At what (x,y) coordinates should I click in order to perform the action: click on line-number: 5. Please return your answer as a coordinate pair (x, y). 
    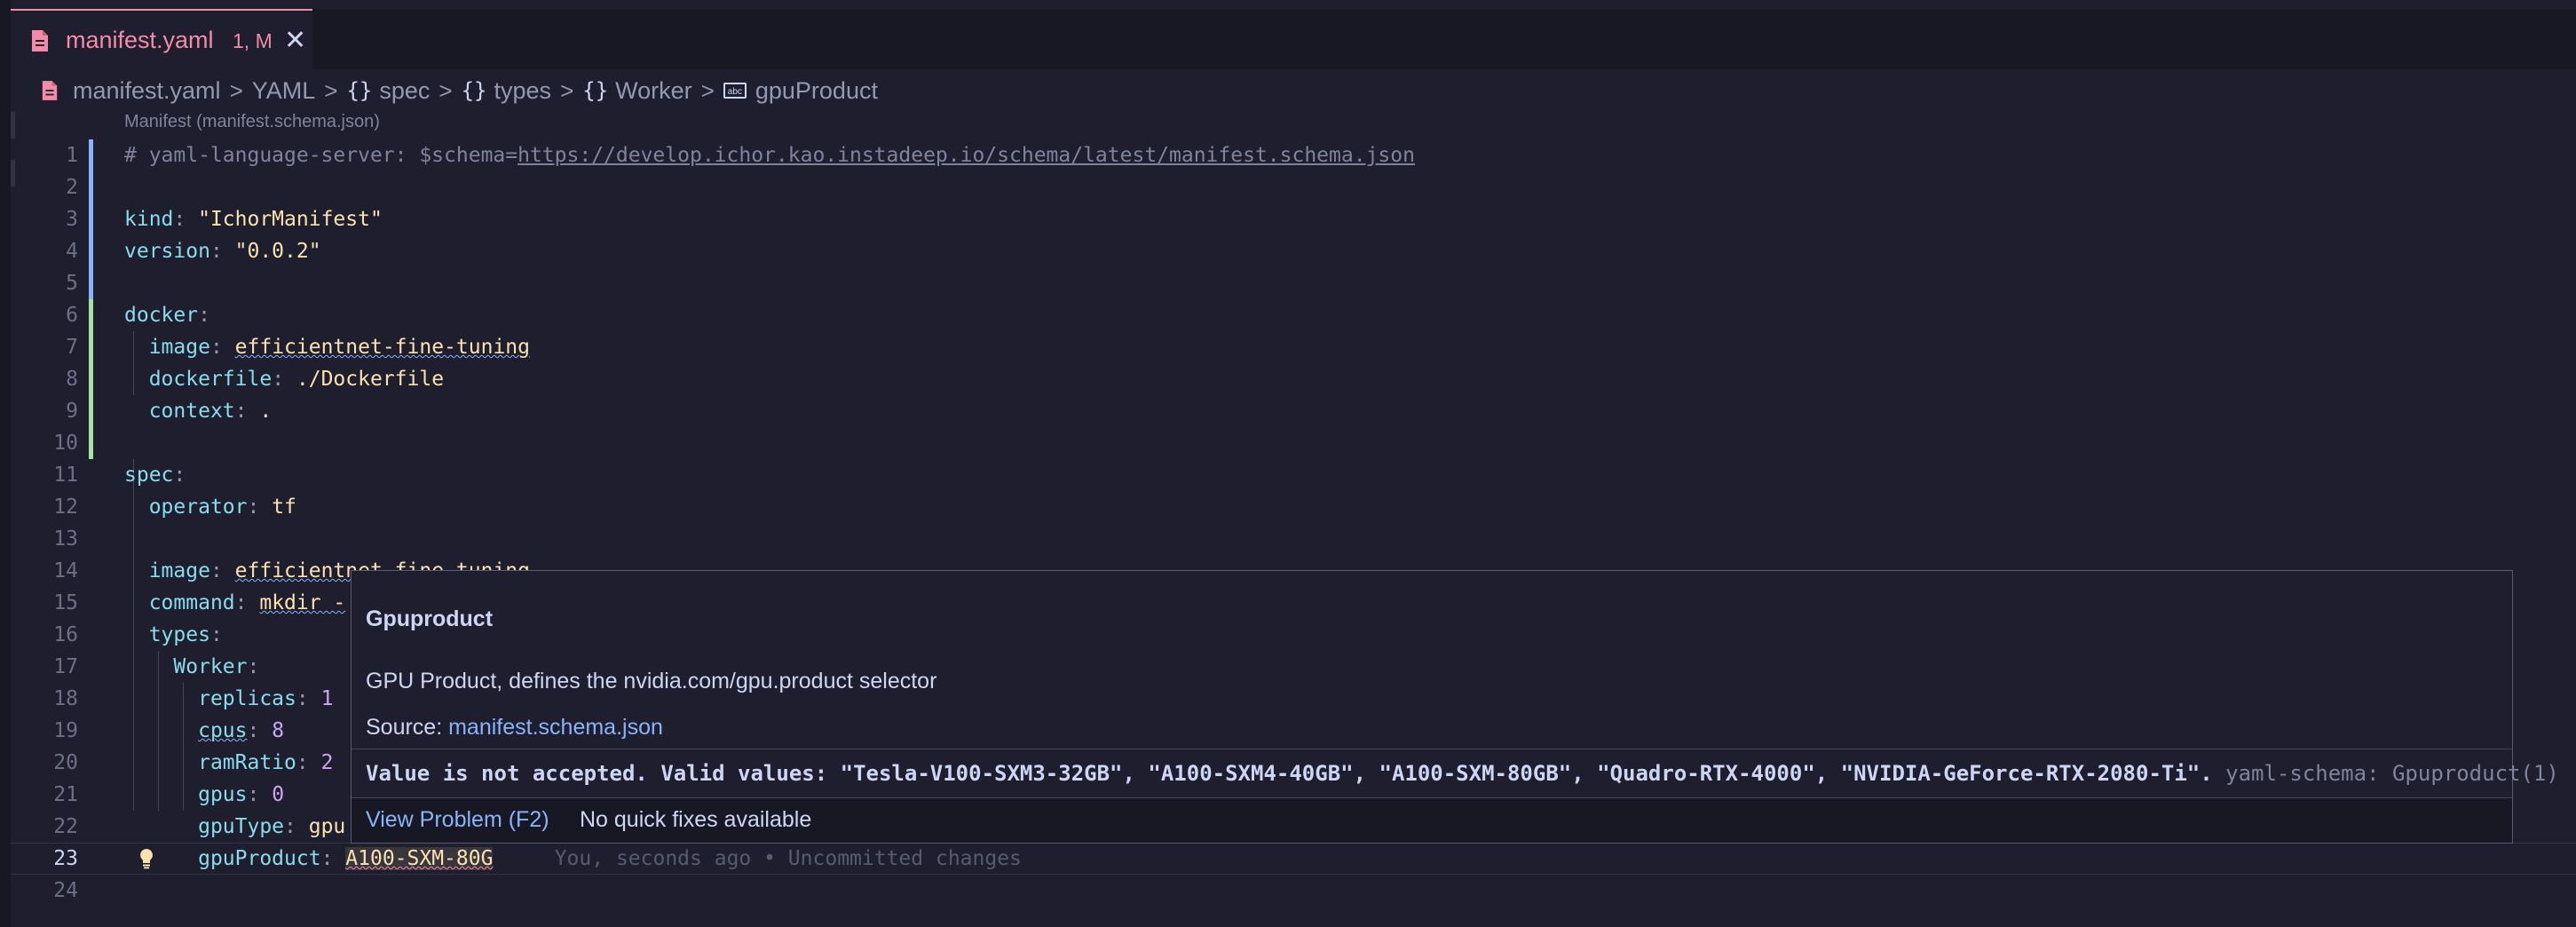
    Looking at the image, I should click on (72, 283).